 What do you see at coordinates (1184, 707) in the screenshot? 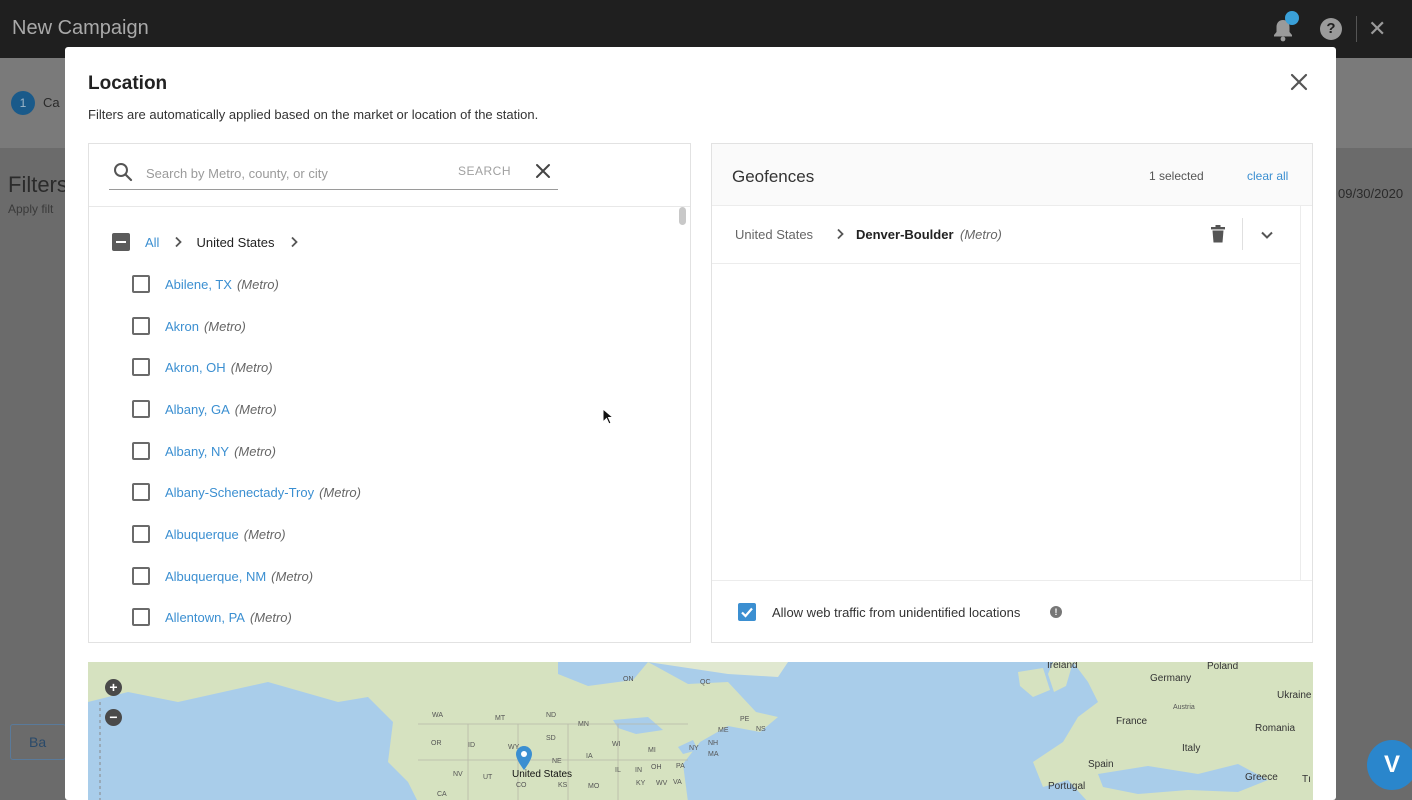
I see `map-label-austria: Austria` at bounding box center [1184, 707].